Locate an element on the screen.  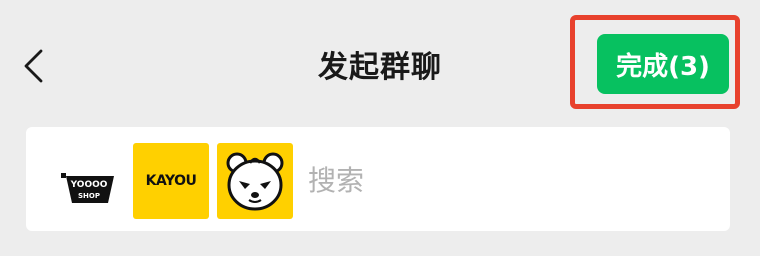
svg-text: YOOOO is located at coordinates (89, 185).